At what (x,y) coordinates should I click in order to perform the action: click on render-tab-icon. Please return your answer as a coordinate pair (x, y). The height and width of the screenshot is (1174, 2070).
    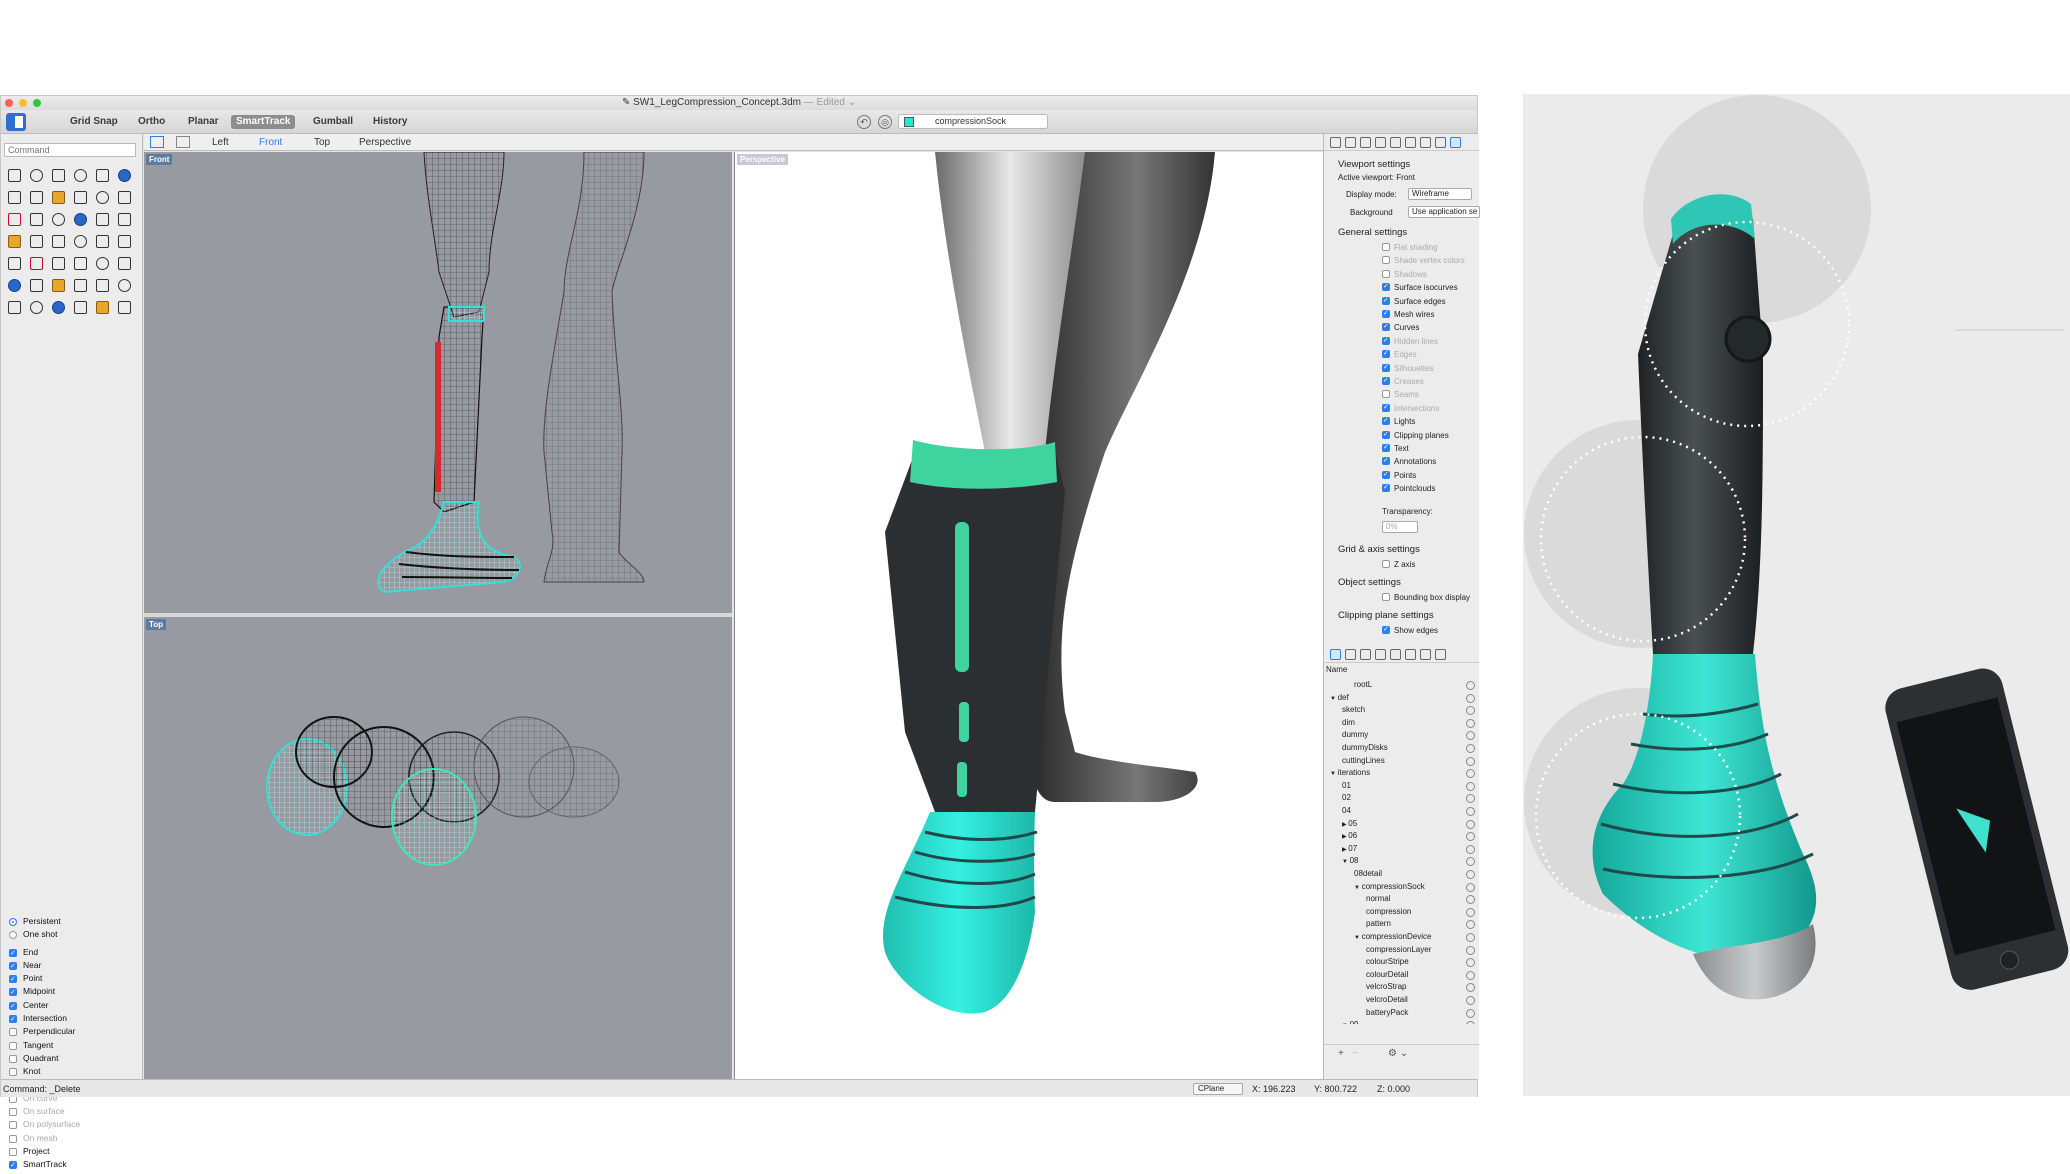
    Looking at the image, I should click on (1380, 142).